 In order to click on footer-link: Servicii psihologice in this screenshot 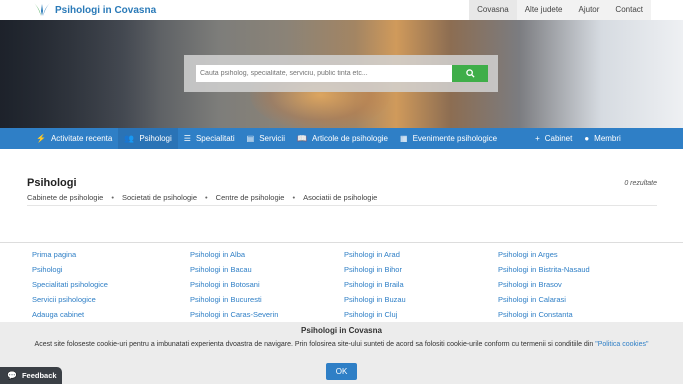, I will do `click(70, 302)`.